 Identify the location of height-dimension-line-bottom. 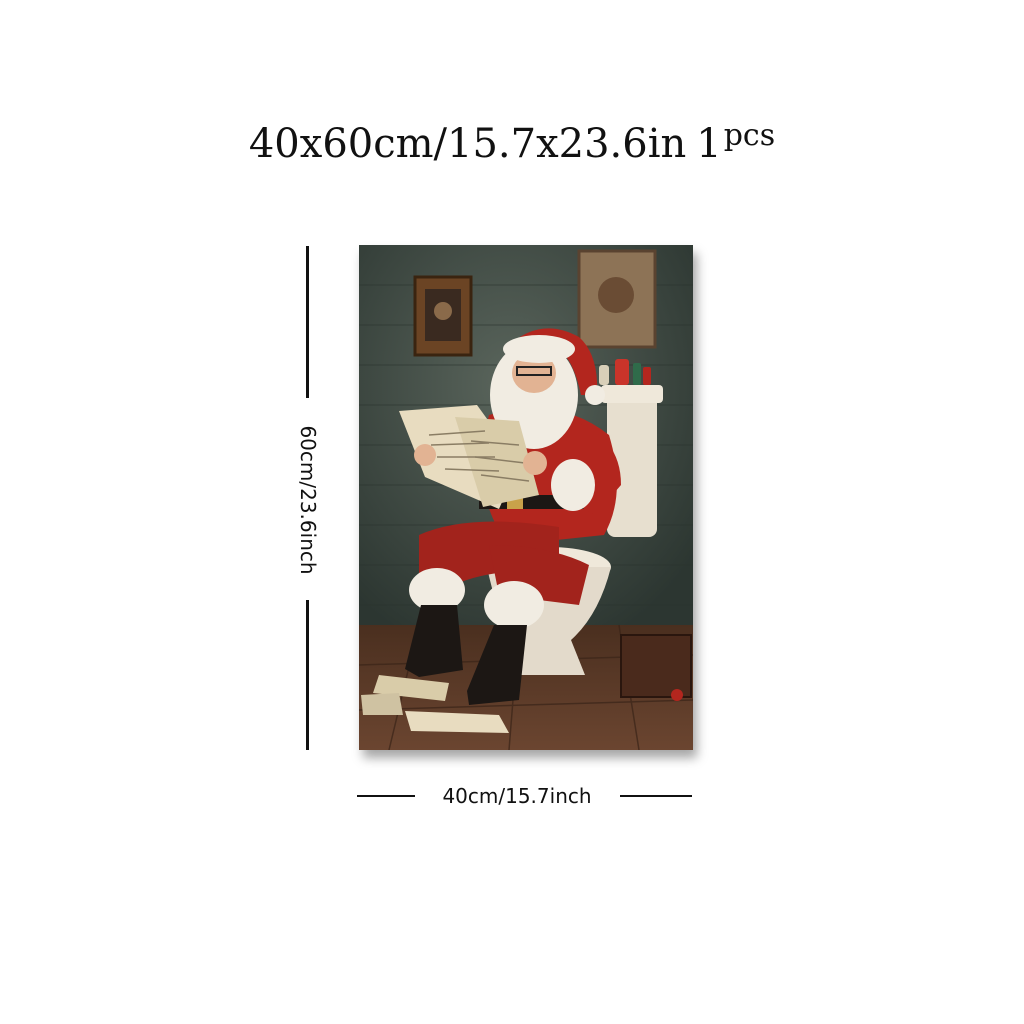
(307, 675).